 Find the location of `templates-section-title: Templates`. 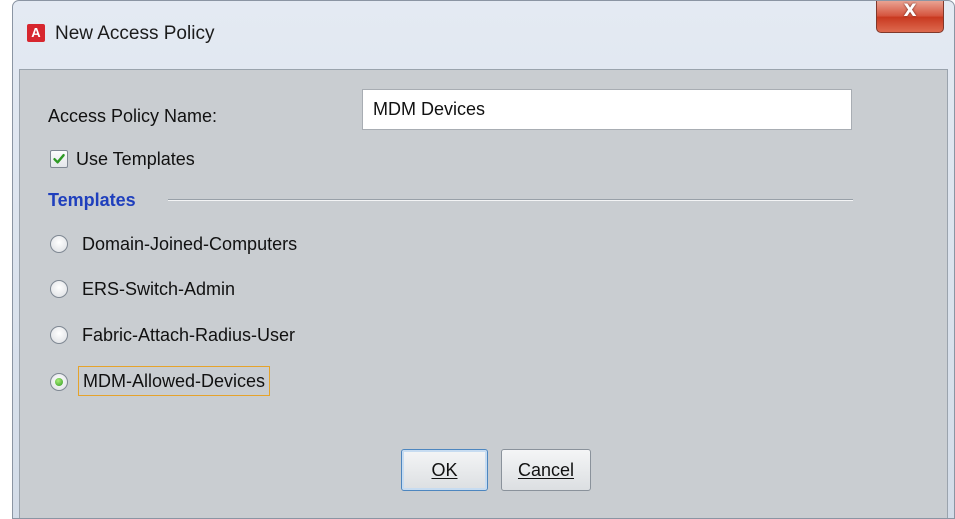

templates-section-title: Templates is located at coordinates (92, 200).